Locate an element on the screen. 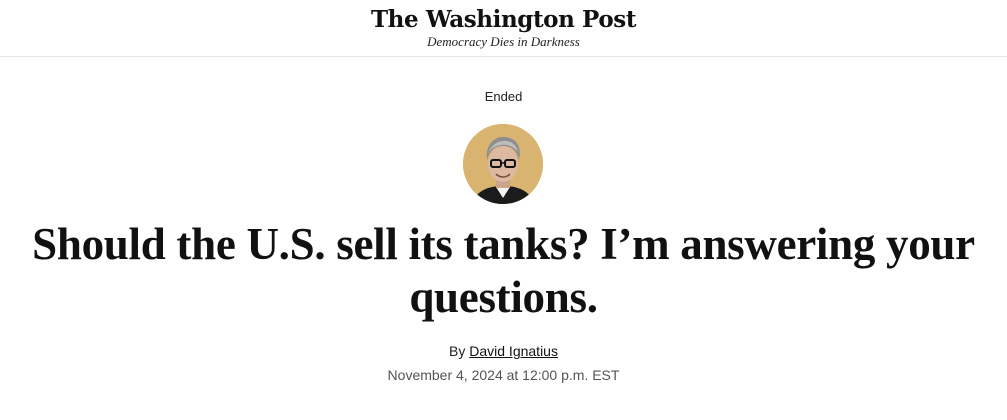  byline: By David Ignatius is located at coordinates (503, 351).